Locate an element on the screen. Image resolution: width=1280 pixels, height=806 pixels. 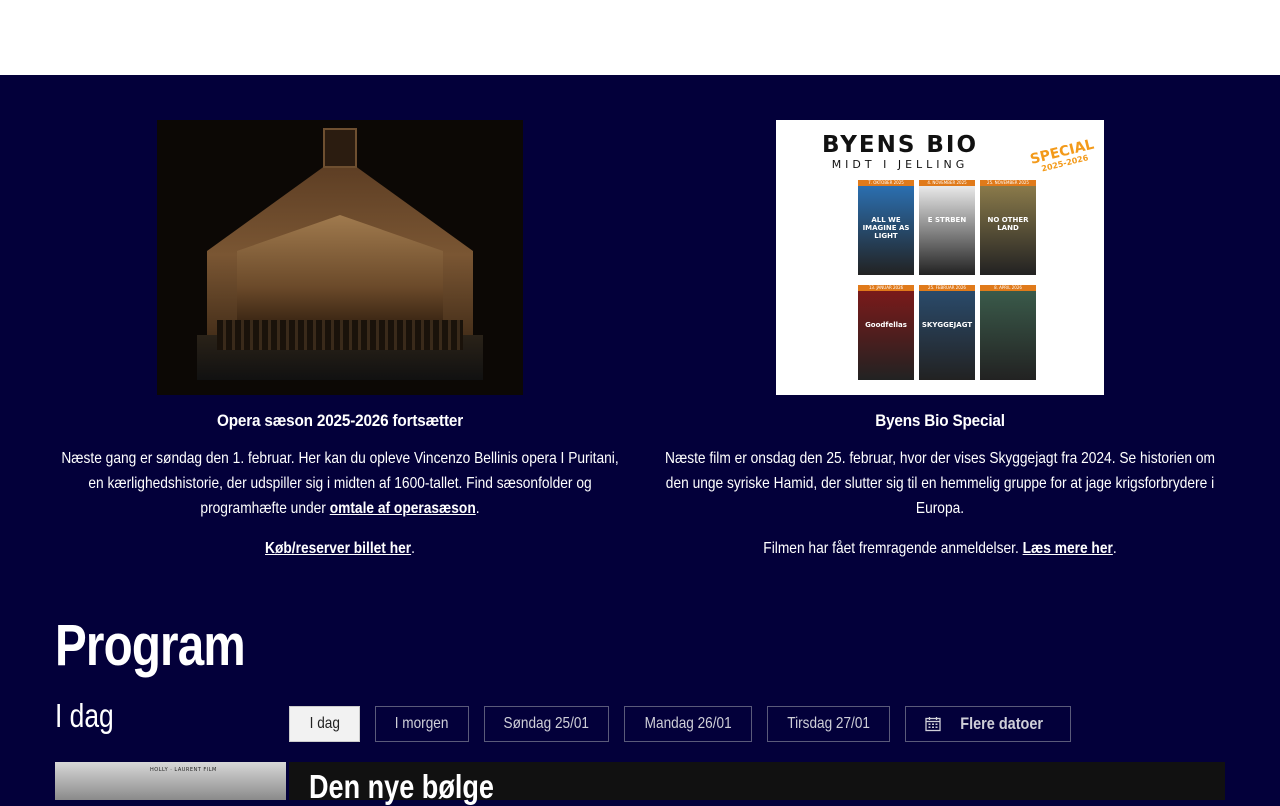
feature-title: Byens Bio Special is located at coordinates (940, 420).